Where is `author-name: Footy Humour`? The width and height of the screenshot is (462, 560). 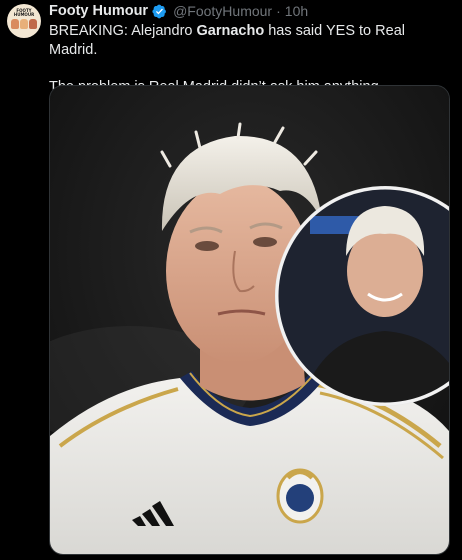 author-name: Footy Humour is located at coordinates (98, 11).